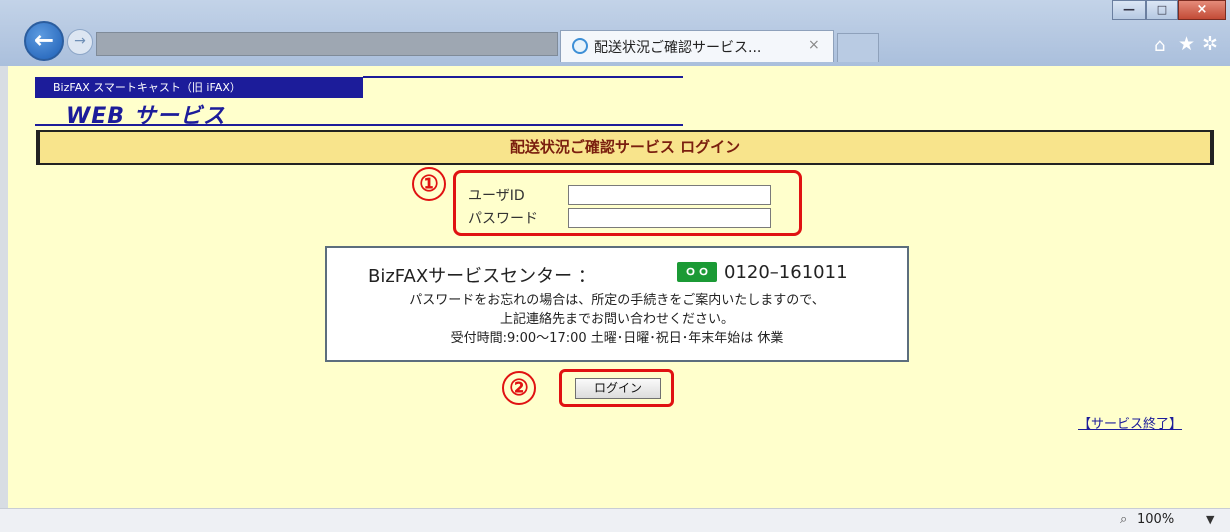  Describe the element at coordinates (359, 125) in the screenshot. I see `brand-underline` at that location.